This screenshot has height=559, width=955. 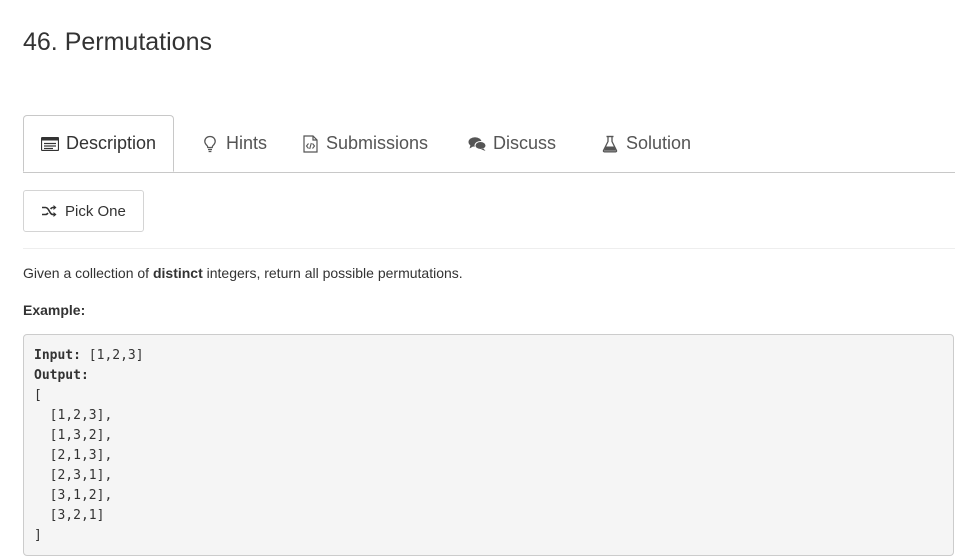 I want to click on comments-icon, so click(x=477, y=144).